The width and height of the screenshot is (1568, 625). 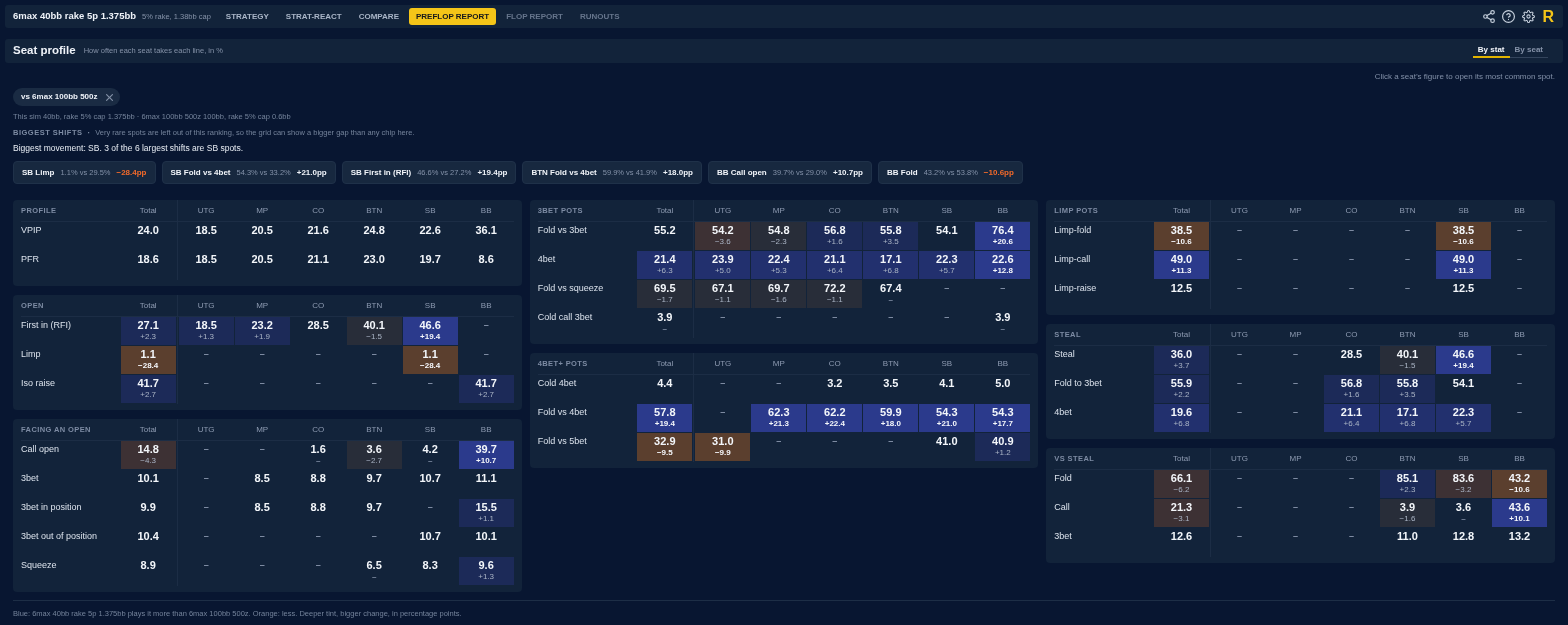 I want to click on tinted-cell: 62.2 +22.4, so click(x=835, y=418).